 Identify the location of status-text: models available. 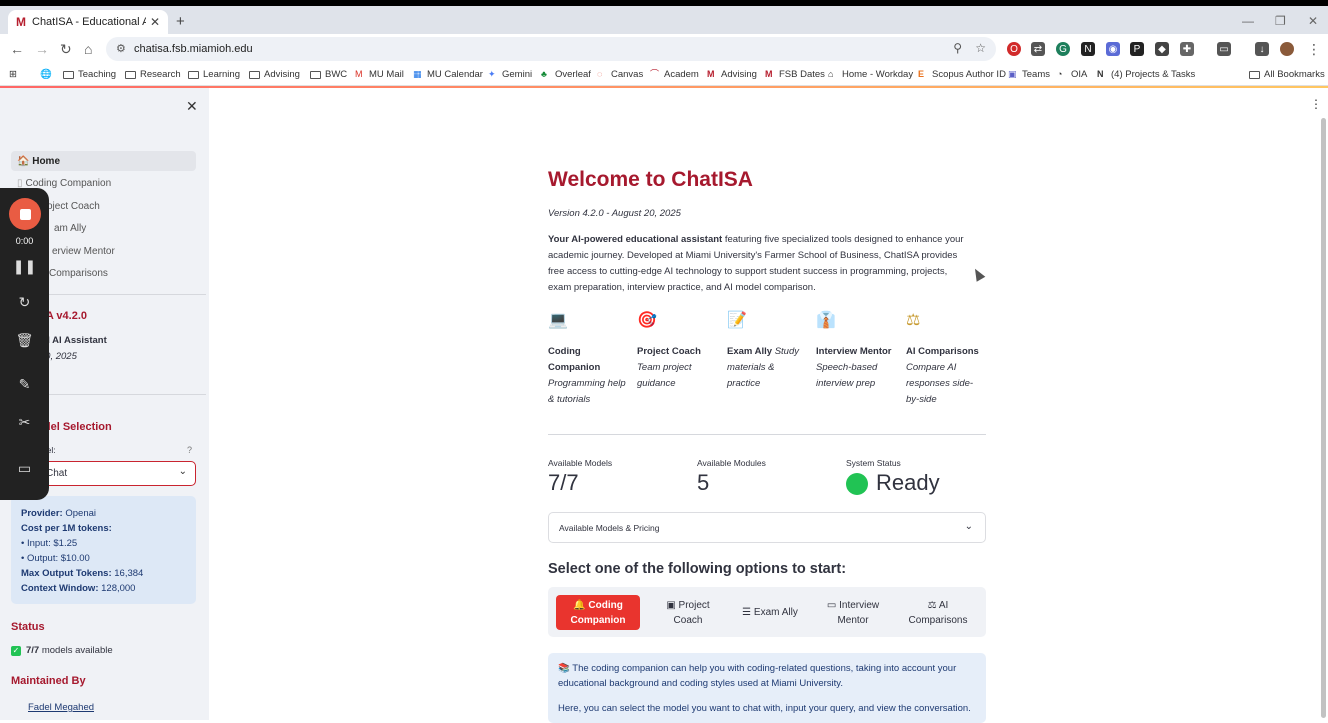
(77, 650).